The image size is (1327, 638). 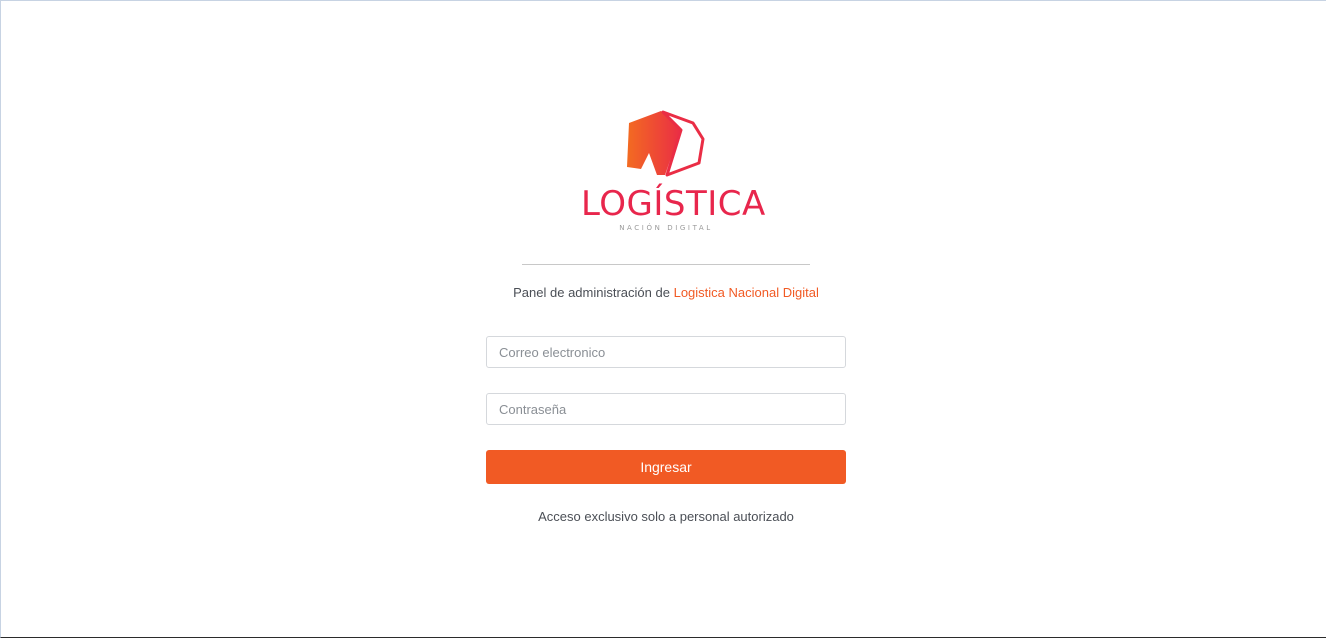 I want to click on brand-name: LOGÍSTICA, so click(x=673, y=204).